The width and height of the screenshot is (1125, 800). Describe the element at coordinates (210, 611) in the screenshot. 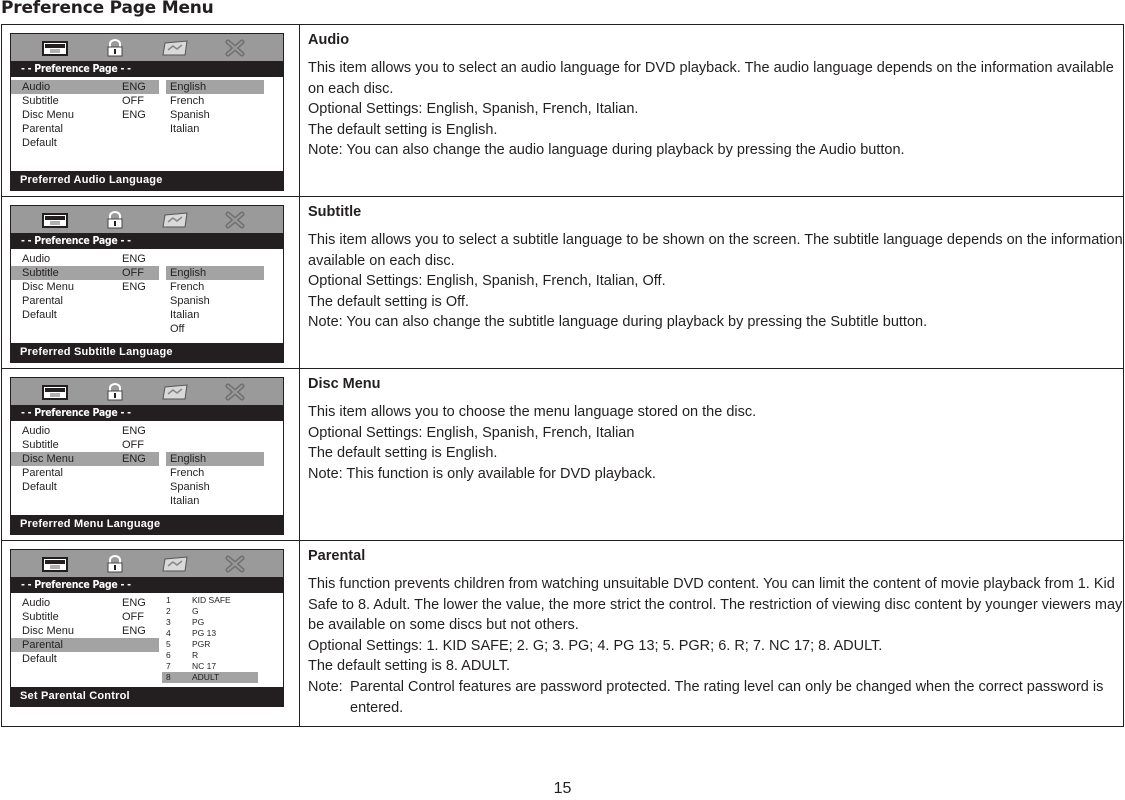

I see `osd-rating-option: 2G` at that location.